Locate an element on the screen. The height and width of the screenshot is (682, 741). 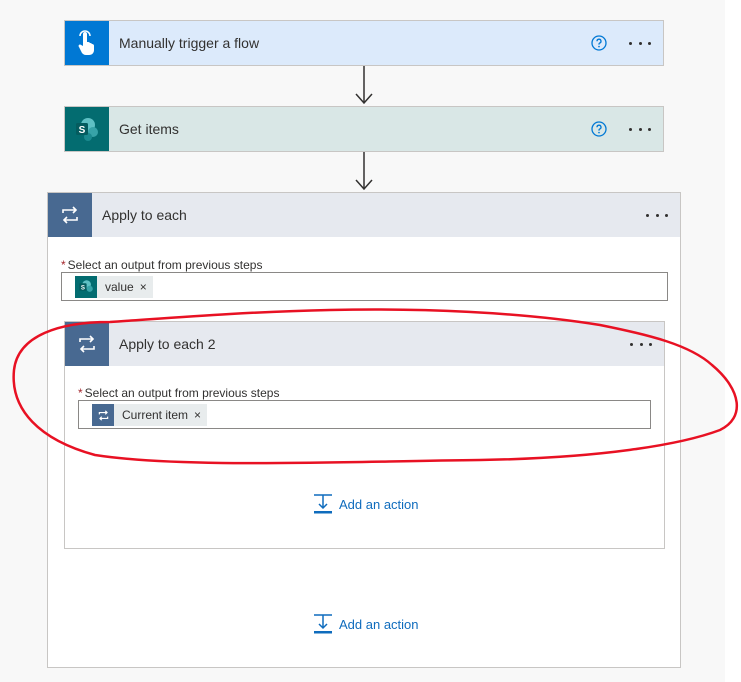
canvas-scroll-strip is located at coordinates (733, 341).